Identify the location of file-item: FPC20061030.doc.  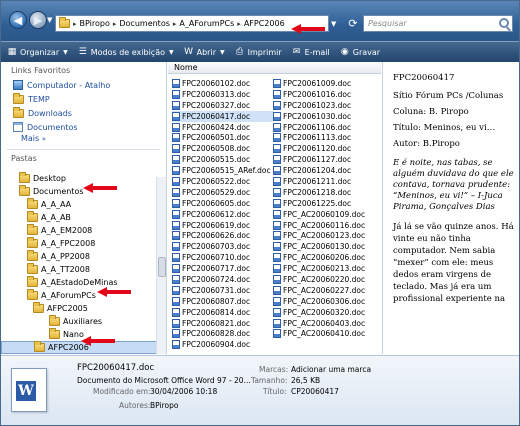
(325, 116).